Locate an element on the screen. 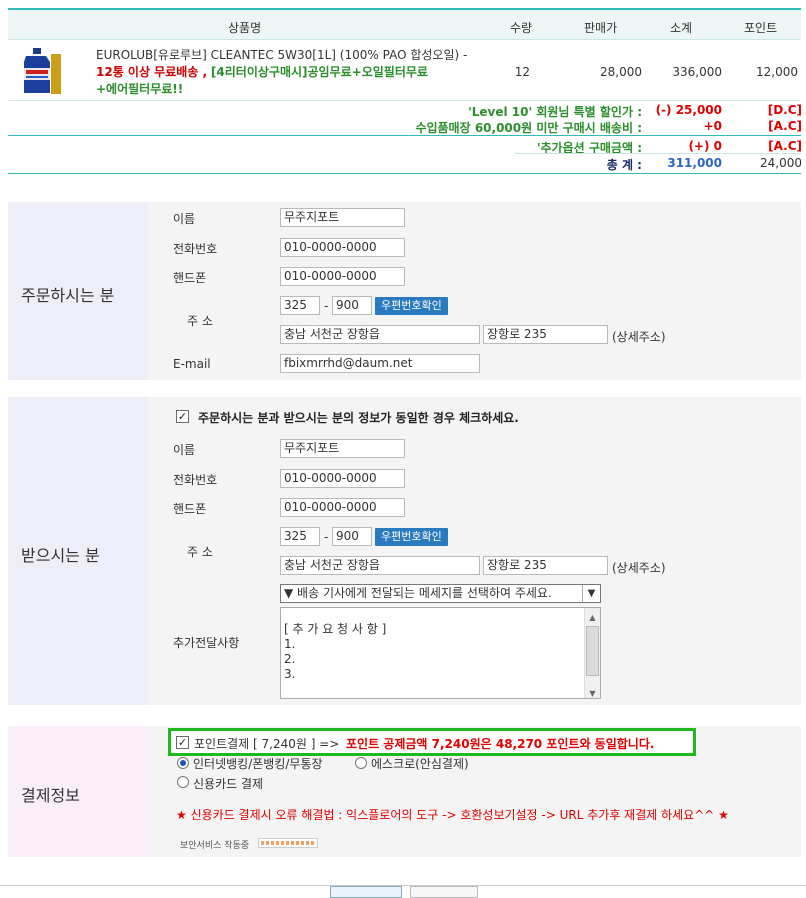  promo-red: 12통 이상 무료배송 , is located at coordinates (152, 72).